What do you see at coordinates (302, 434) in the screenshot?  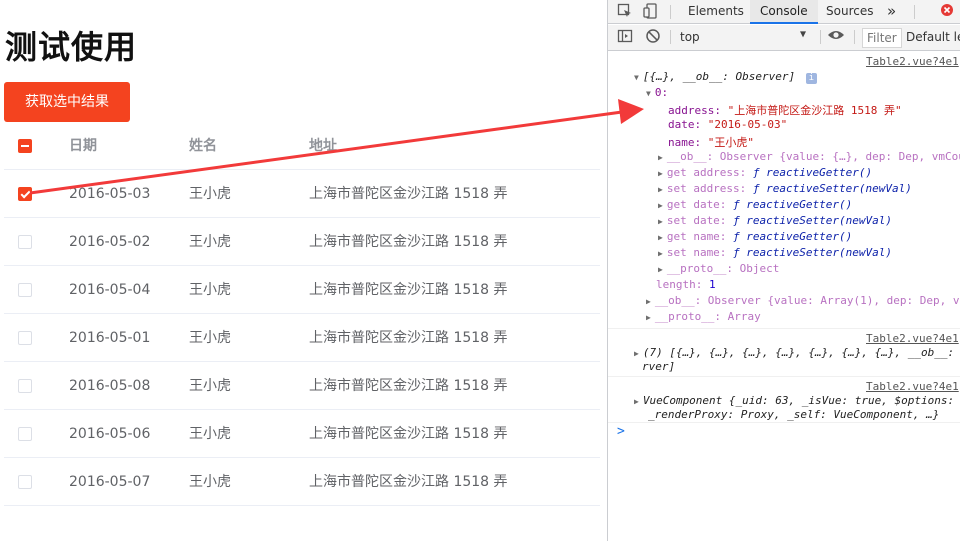 I see `table-row: 2016-05-06 王小虎 上海市普陀区金沙江路 1518 弄` at bounding box center [302, 434].